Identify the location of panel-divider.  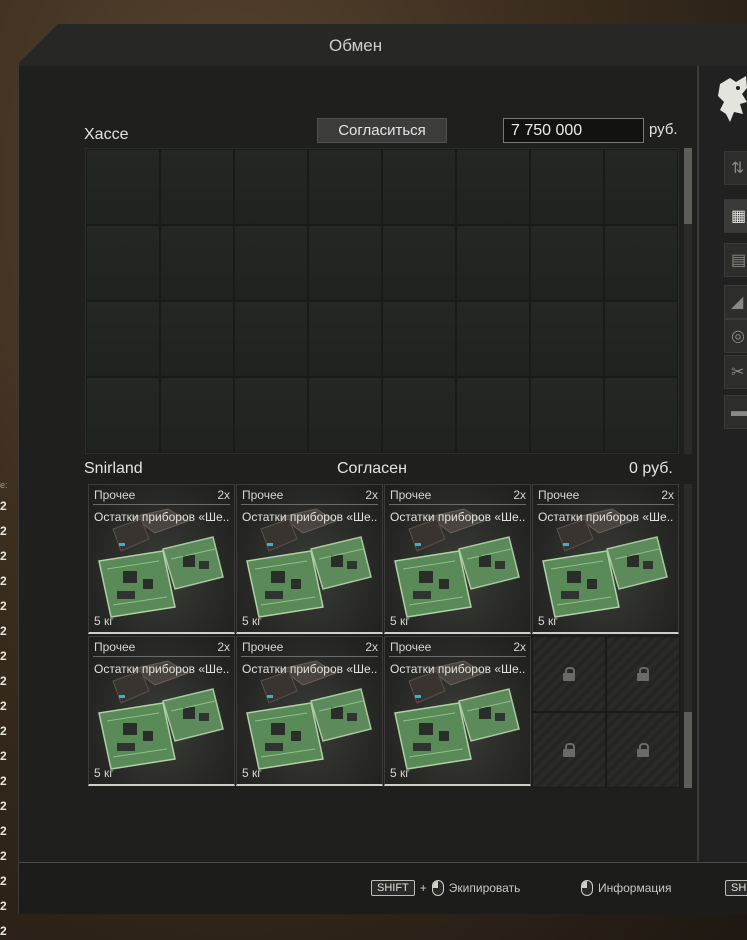
(698, 463).